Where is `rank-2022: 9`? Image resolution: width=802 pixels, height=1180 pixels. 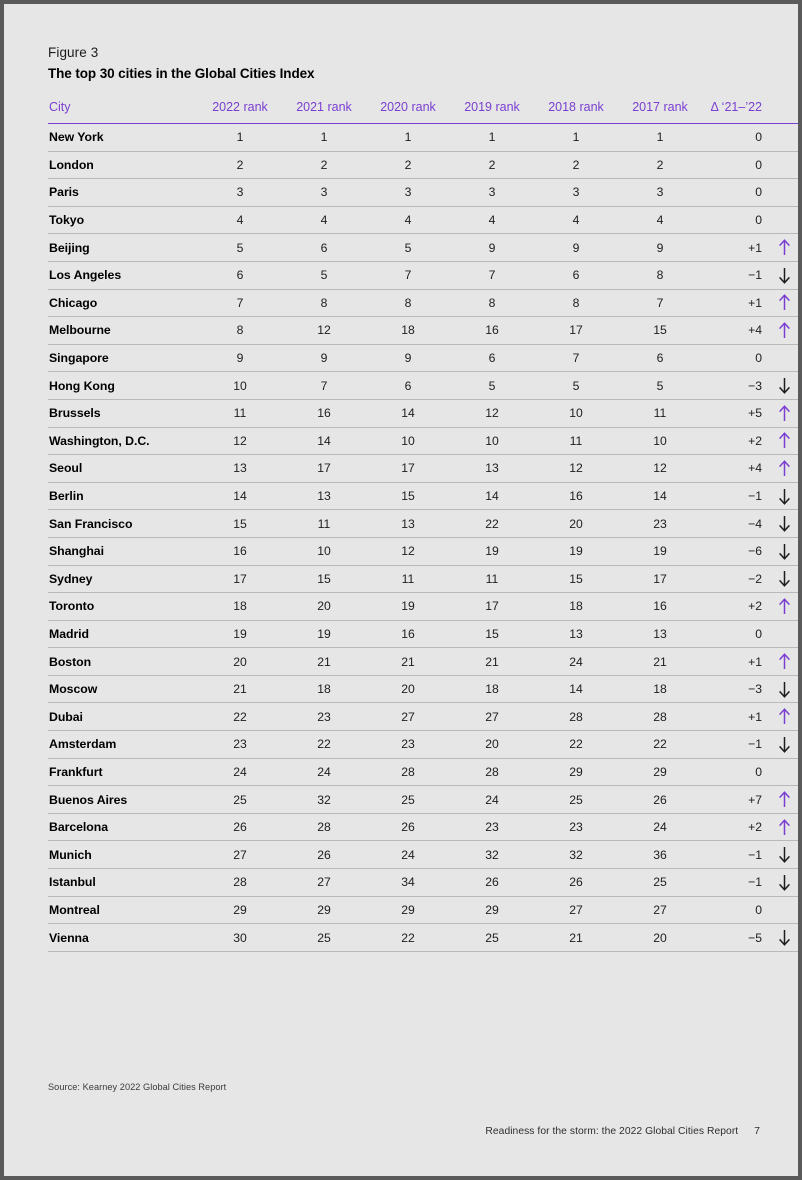 rank-2022: 9 is located at coordinates (240, 358).